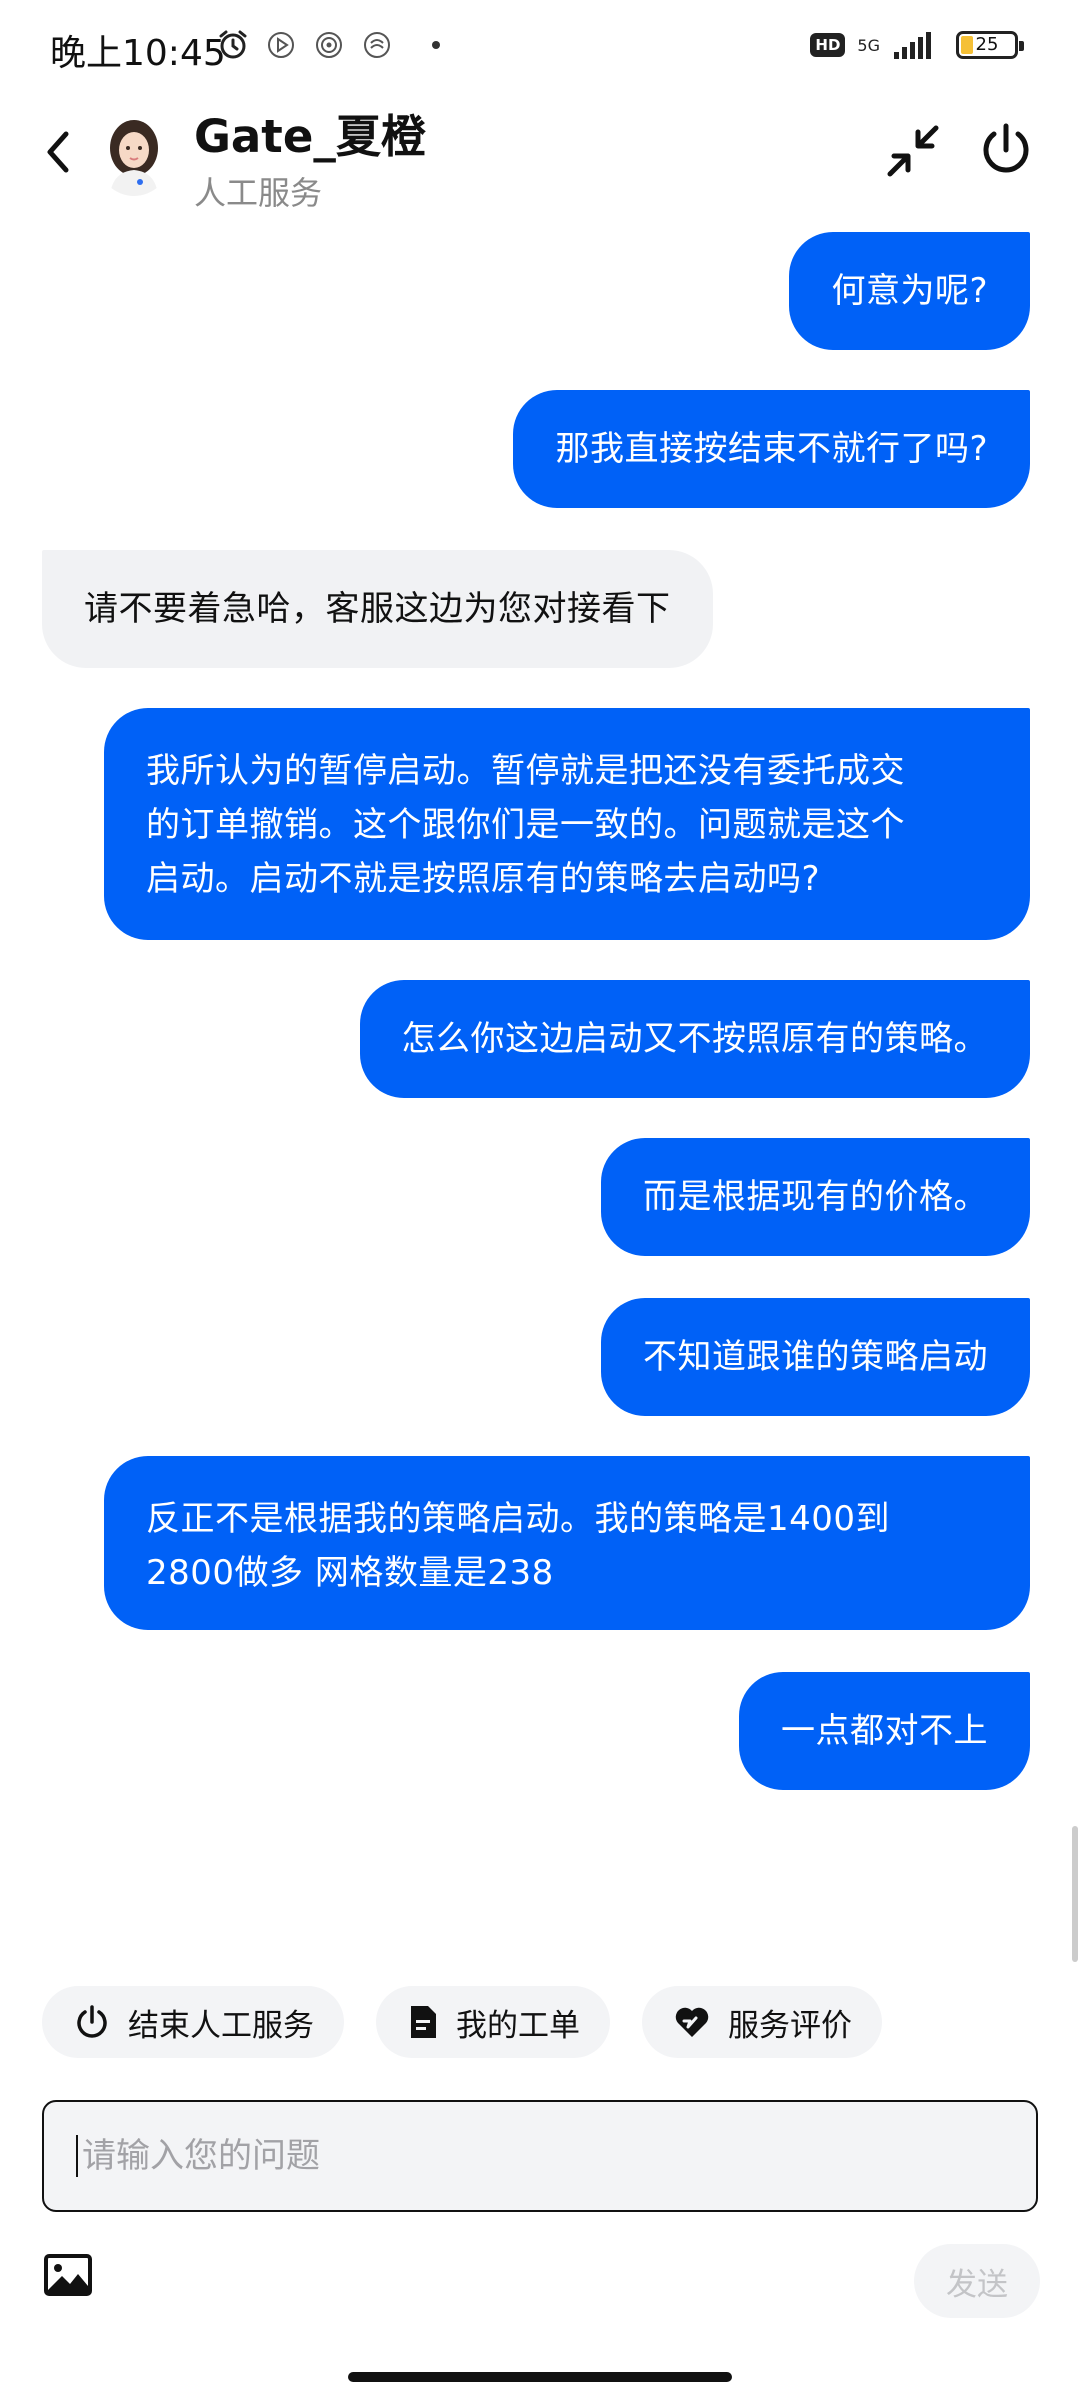 The width and height of the screenshot is (1080, 2400). I want to click on message-text: 一点都对不上, so click(884, 1731).